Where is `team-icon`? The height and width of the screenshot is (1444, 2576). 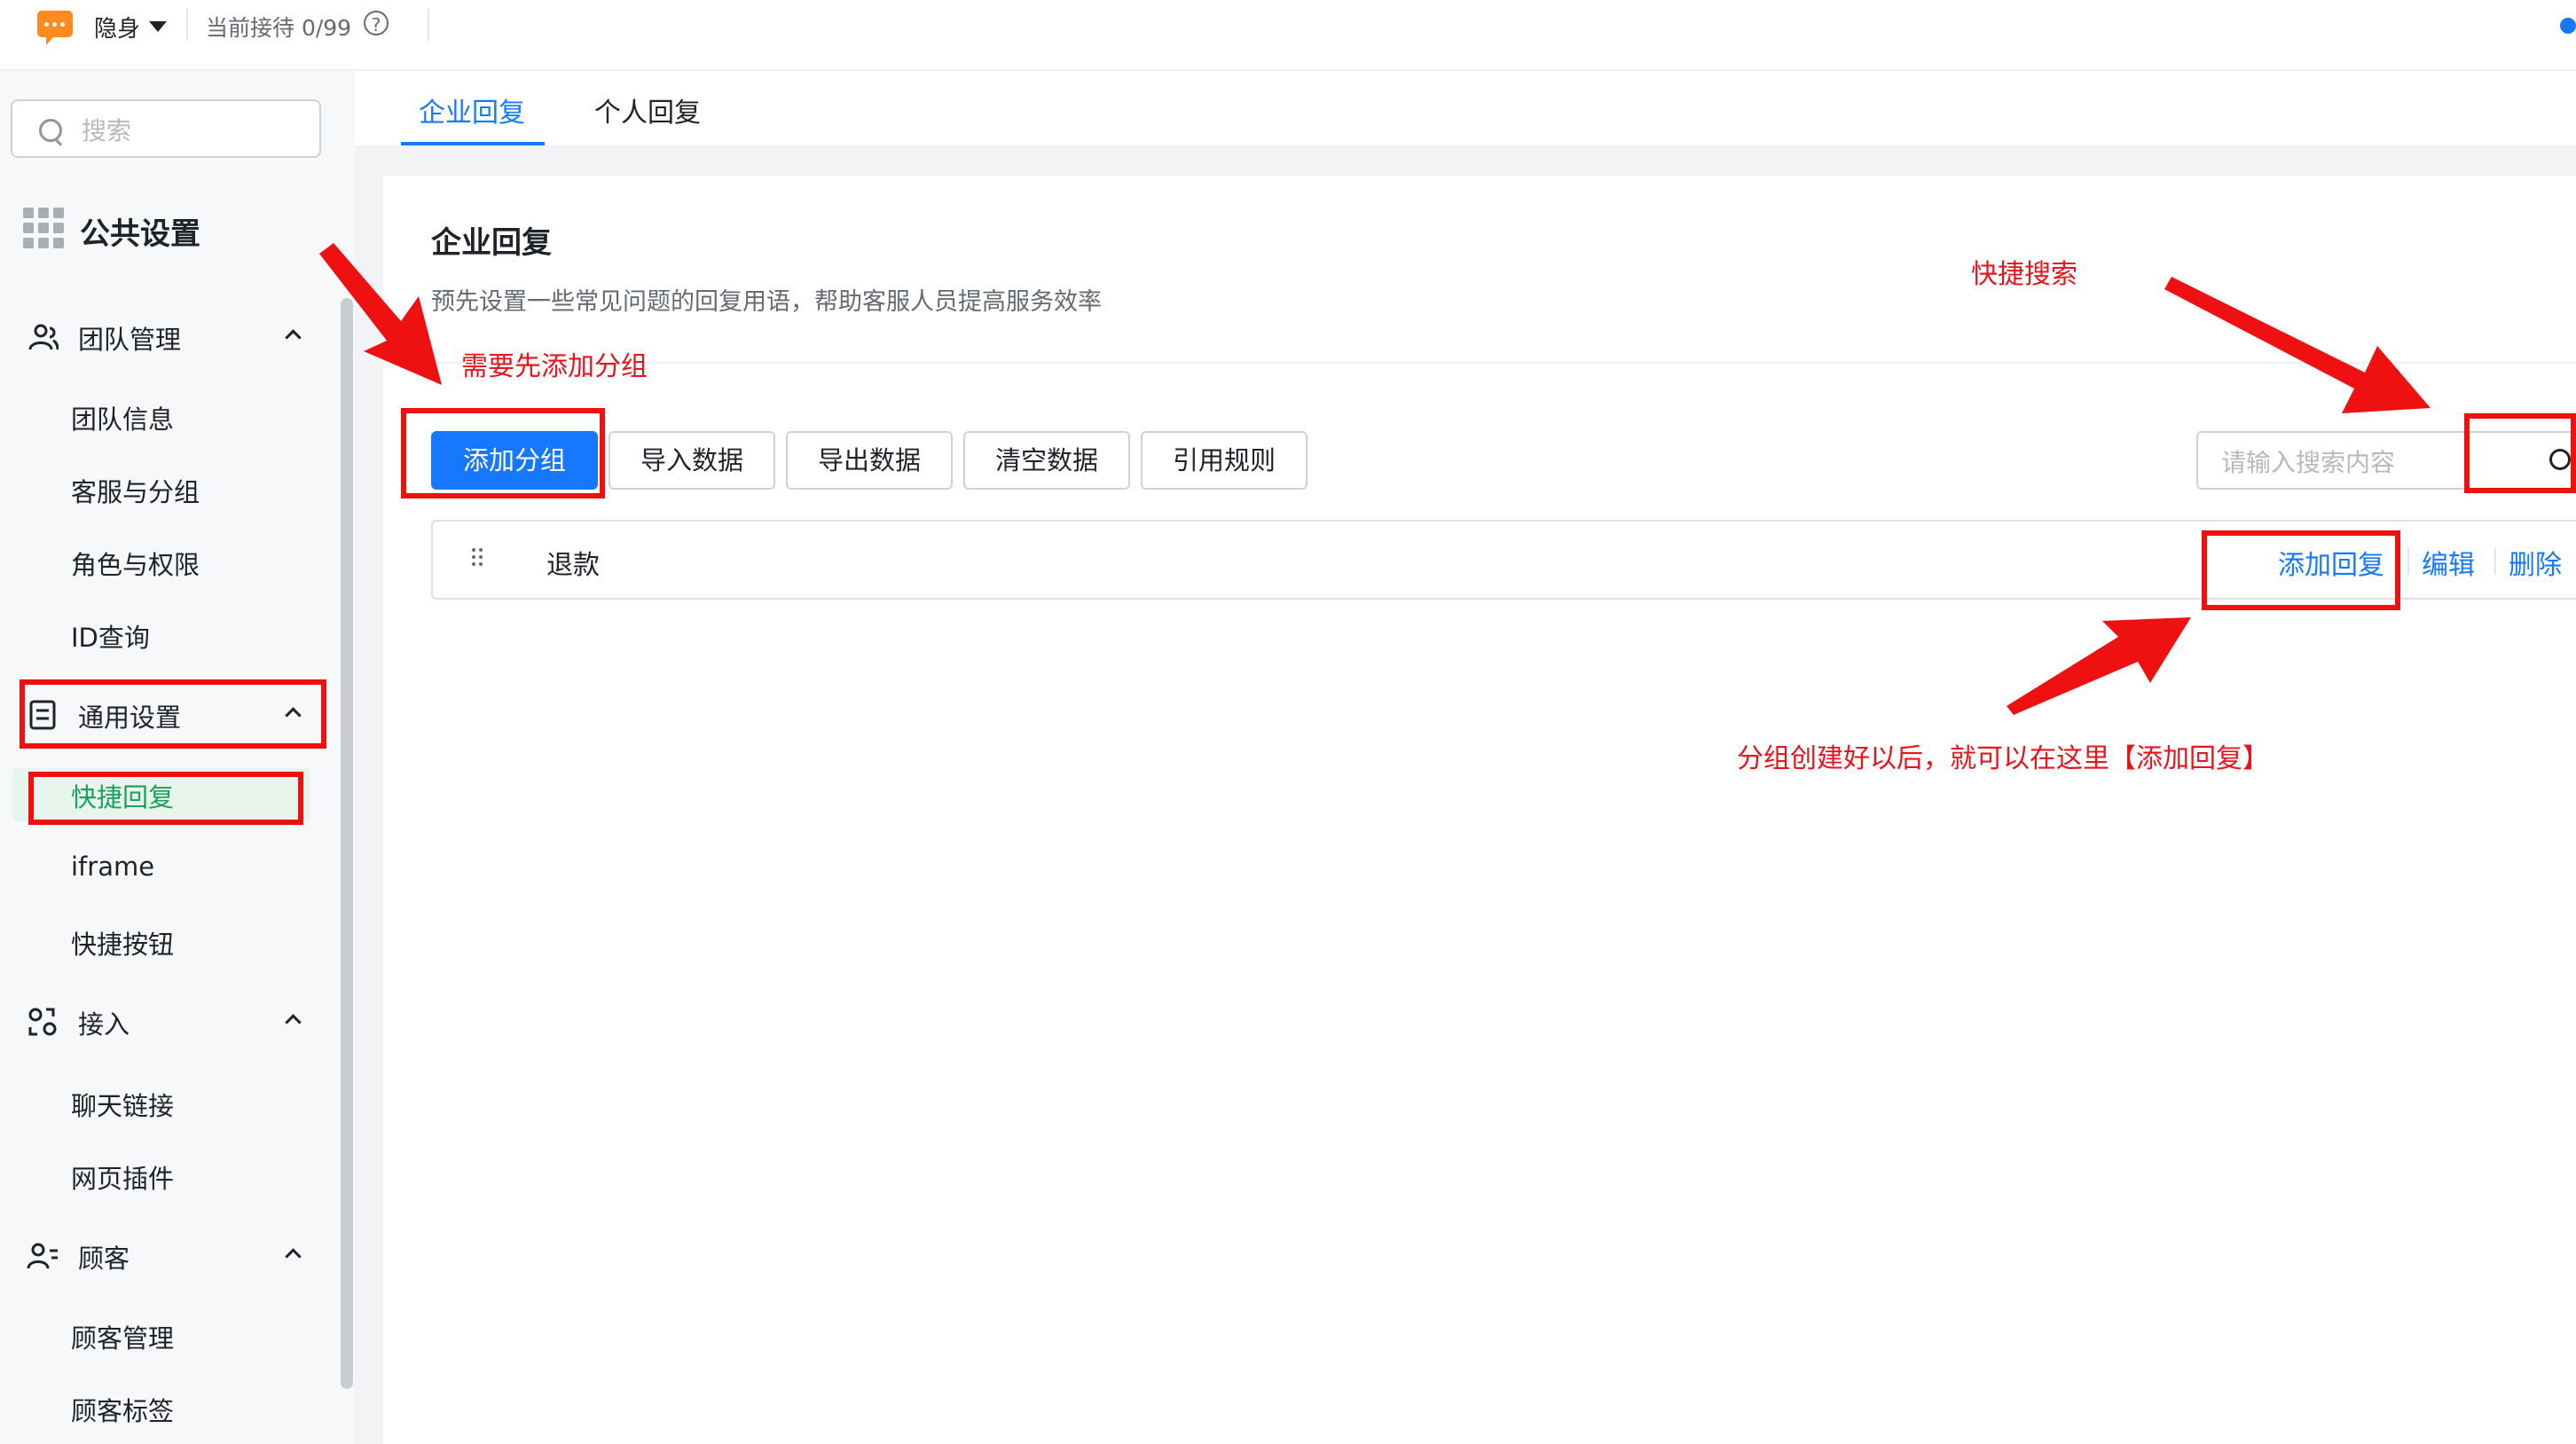 team-icon is located at coordinates (43, 337).